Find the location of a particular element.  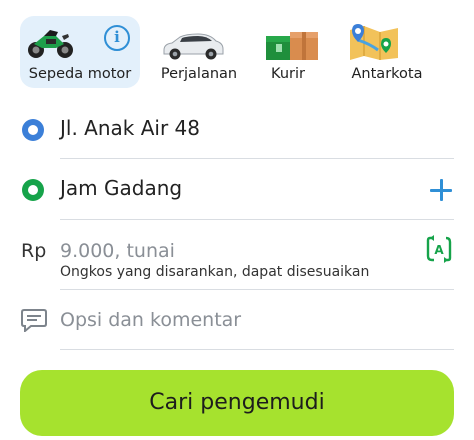

service-tab-ride: Perjalanan is located at coordinates (199, 52).